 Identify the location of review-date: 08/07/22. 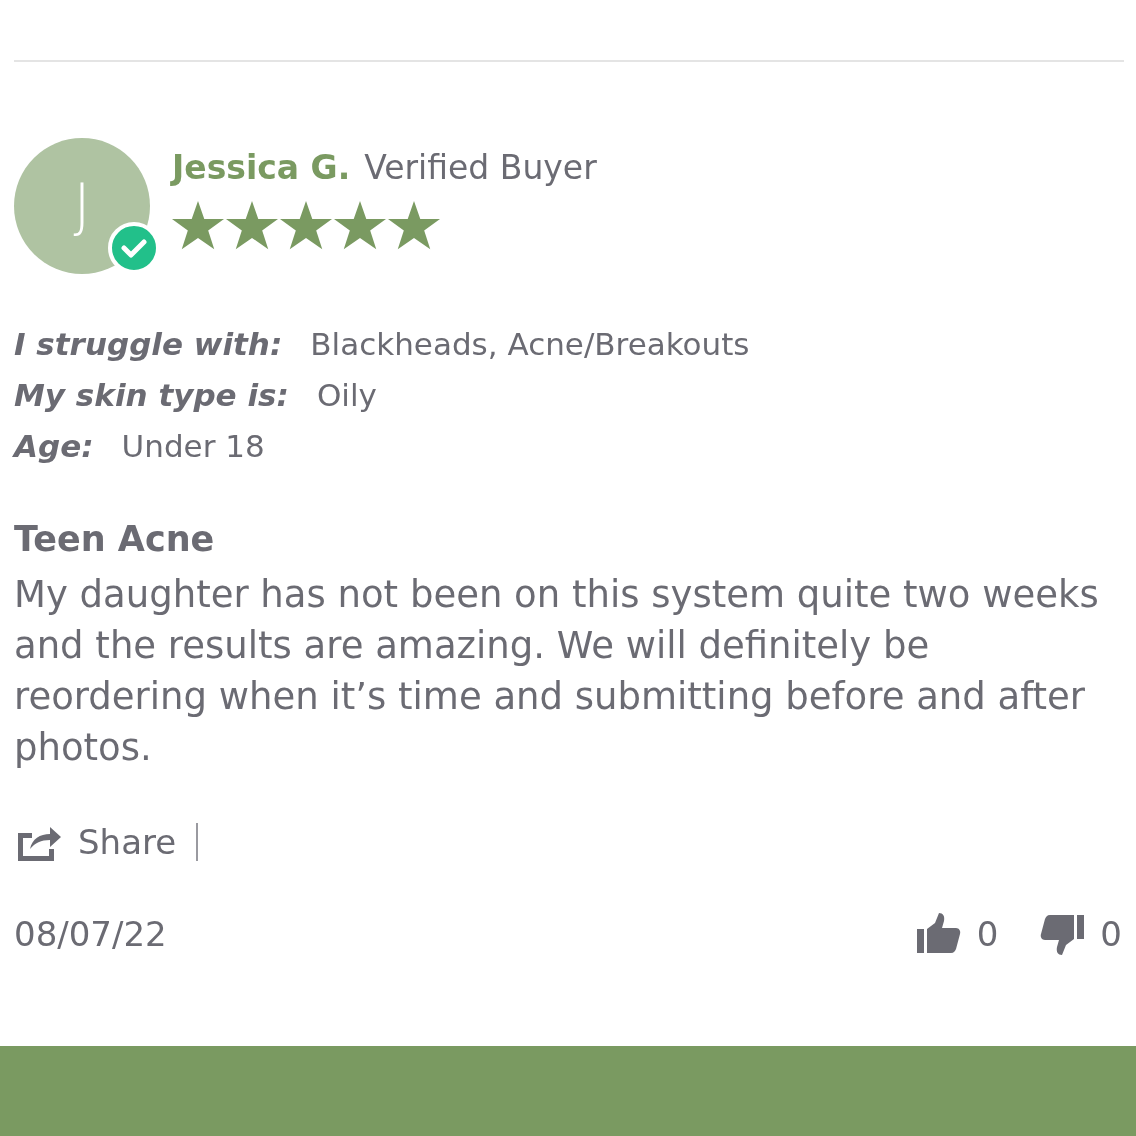
(90, 934).